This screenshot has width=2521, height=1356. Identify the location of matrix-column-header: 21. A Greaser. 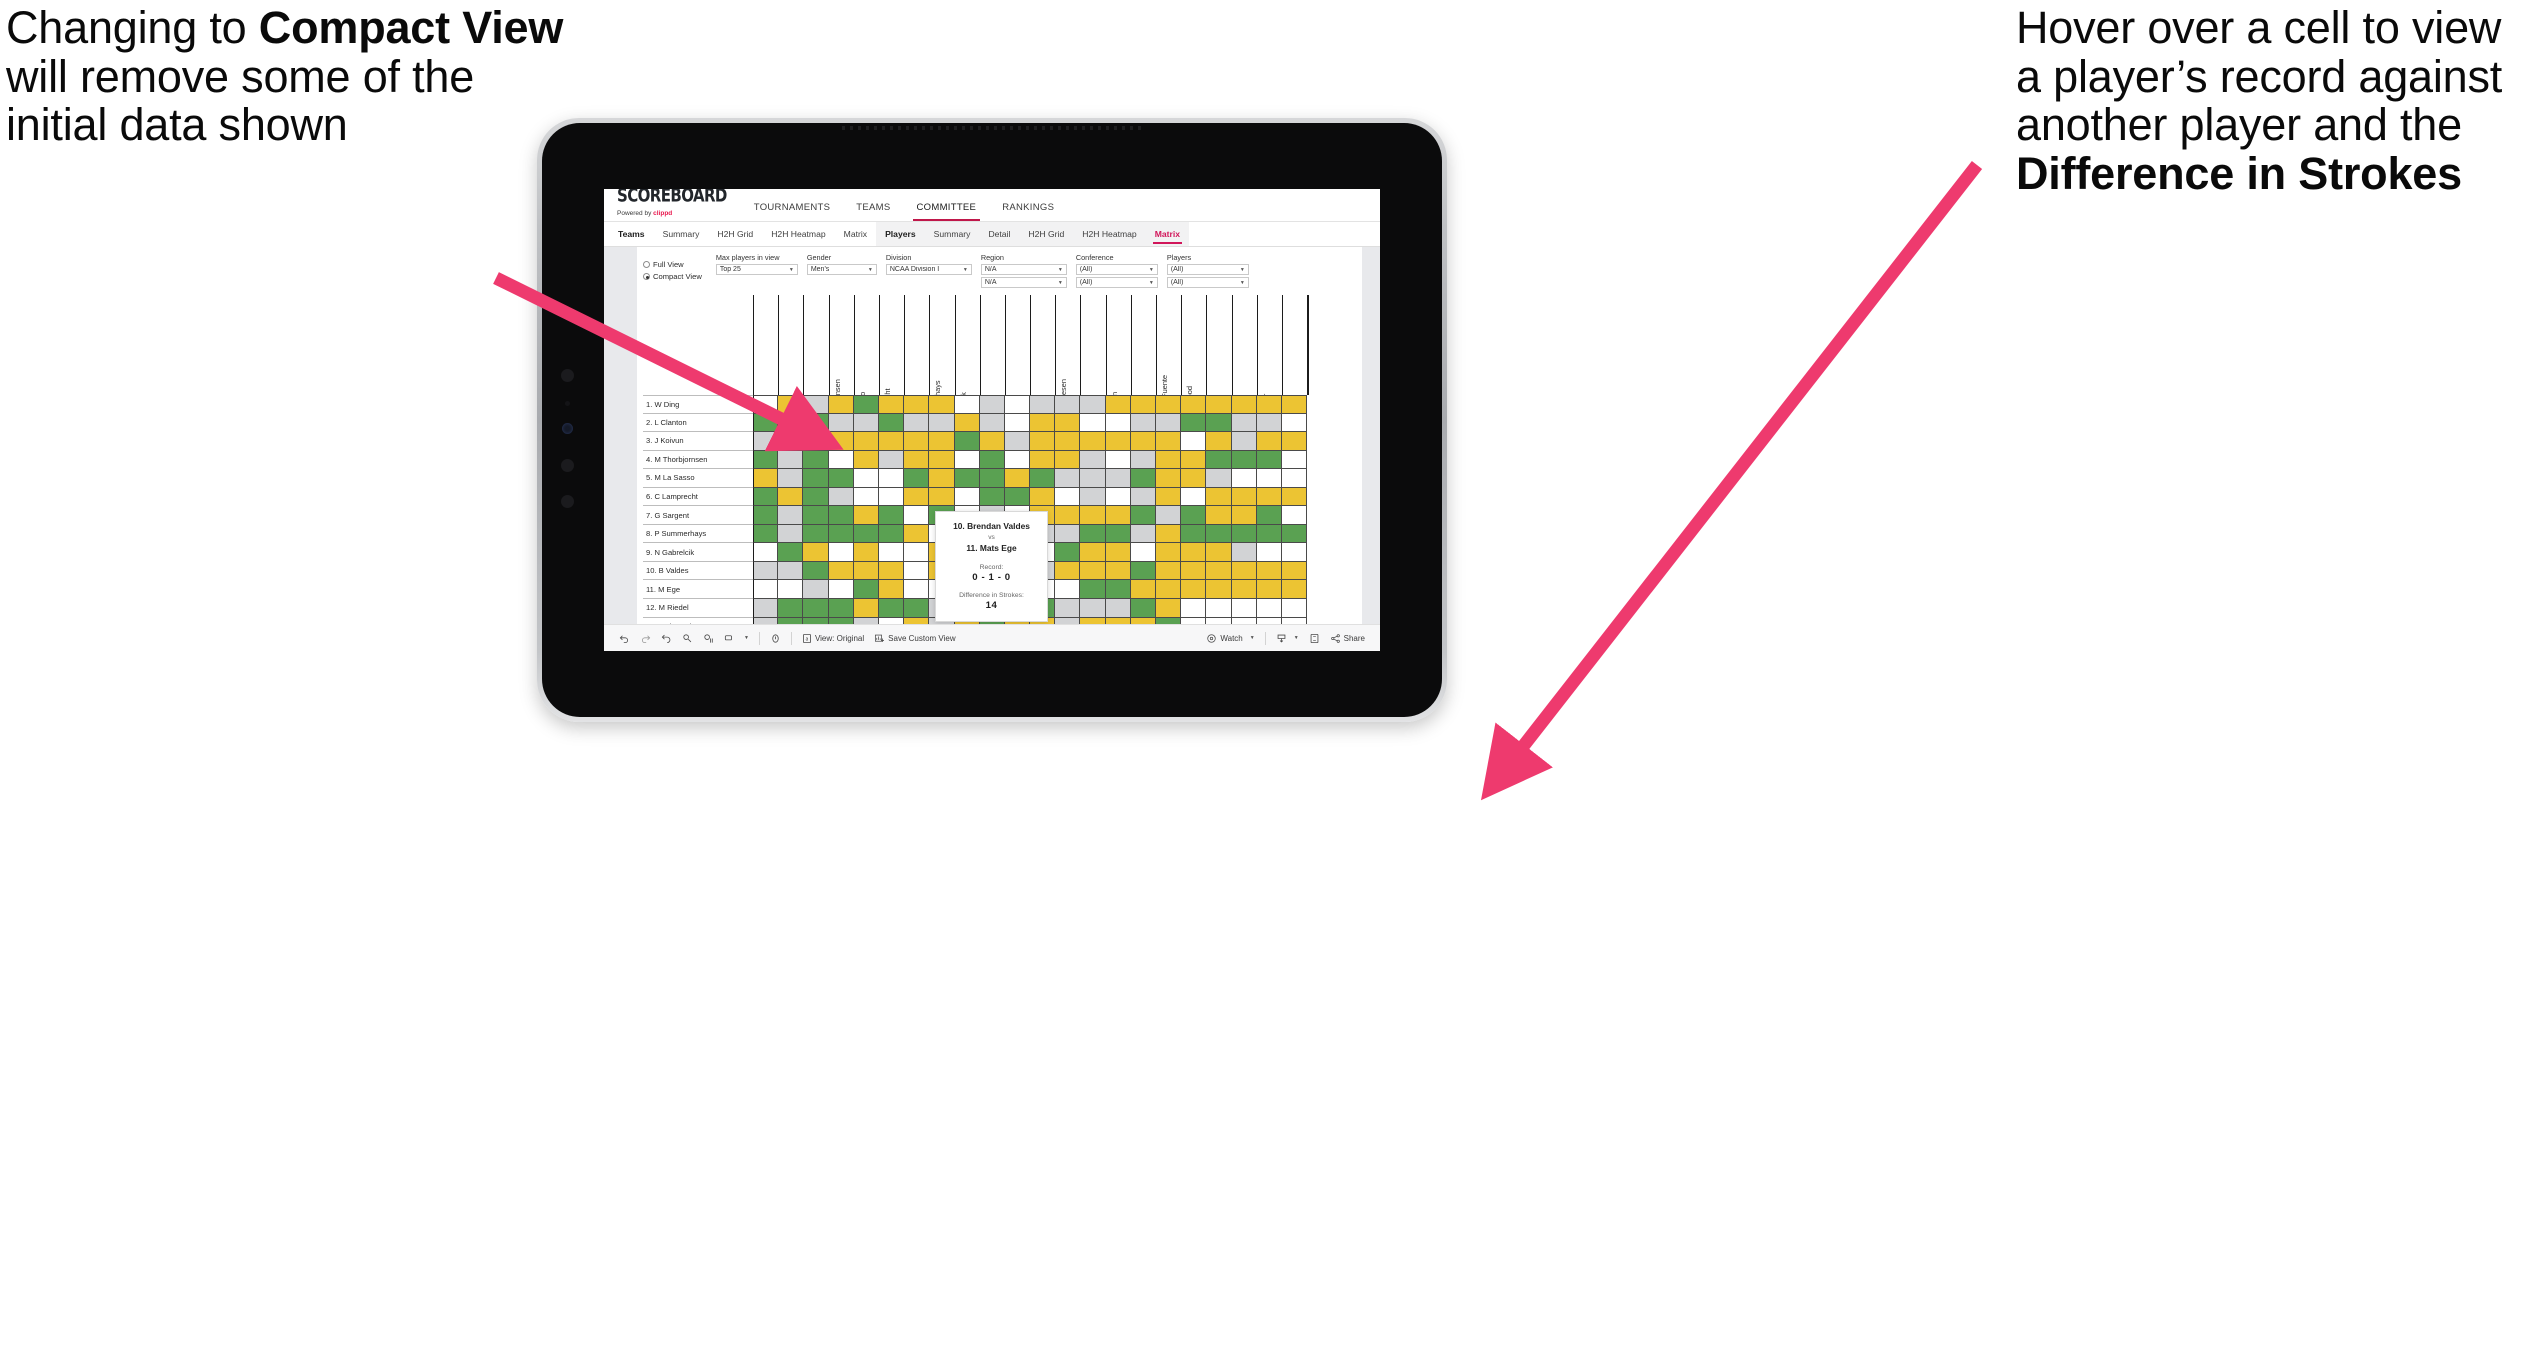
(1269, 367).